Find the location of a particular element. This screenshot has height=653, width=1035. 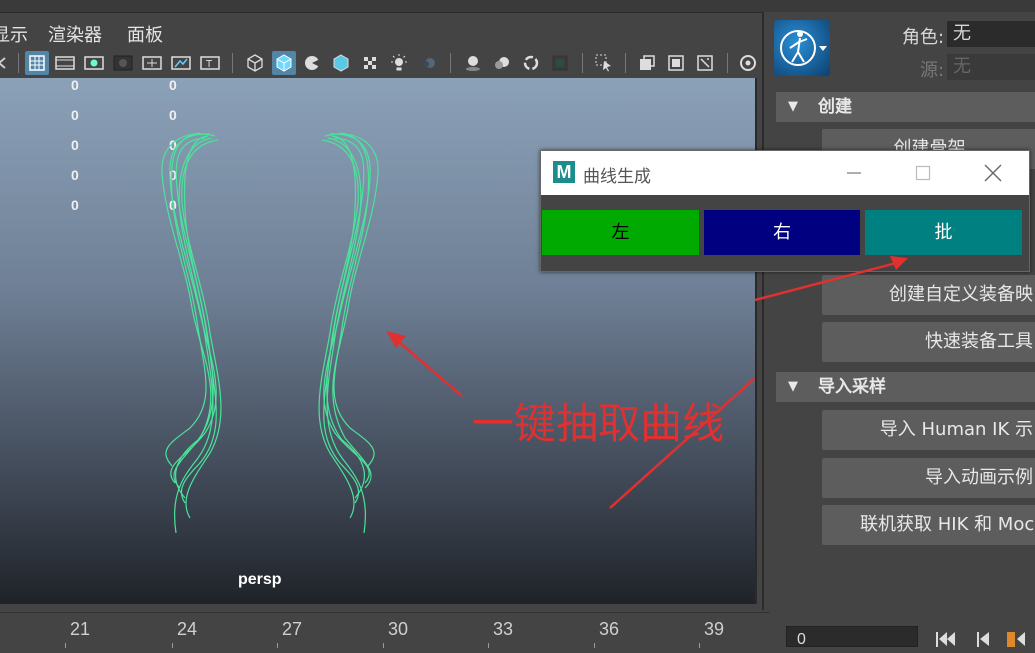

step-back-icon is located at coordinates (983, 639).